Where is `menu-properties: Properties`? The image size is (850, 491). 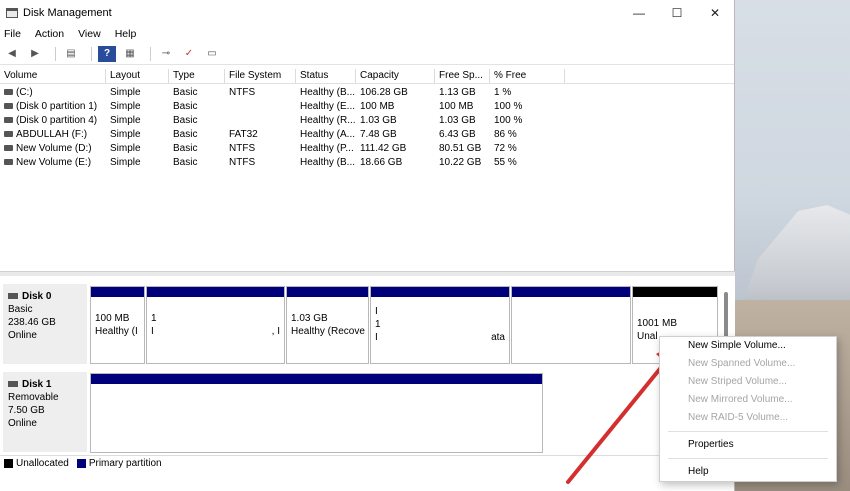 menu-properties: Properties is located at coordinates (748, 445).